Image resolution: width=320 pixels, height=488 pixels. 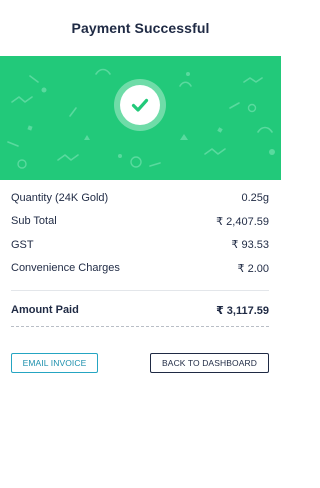 I want to click on convenience-value: ₹ 2.00, so click(x=253, y=268).